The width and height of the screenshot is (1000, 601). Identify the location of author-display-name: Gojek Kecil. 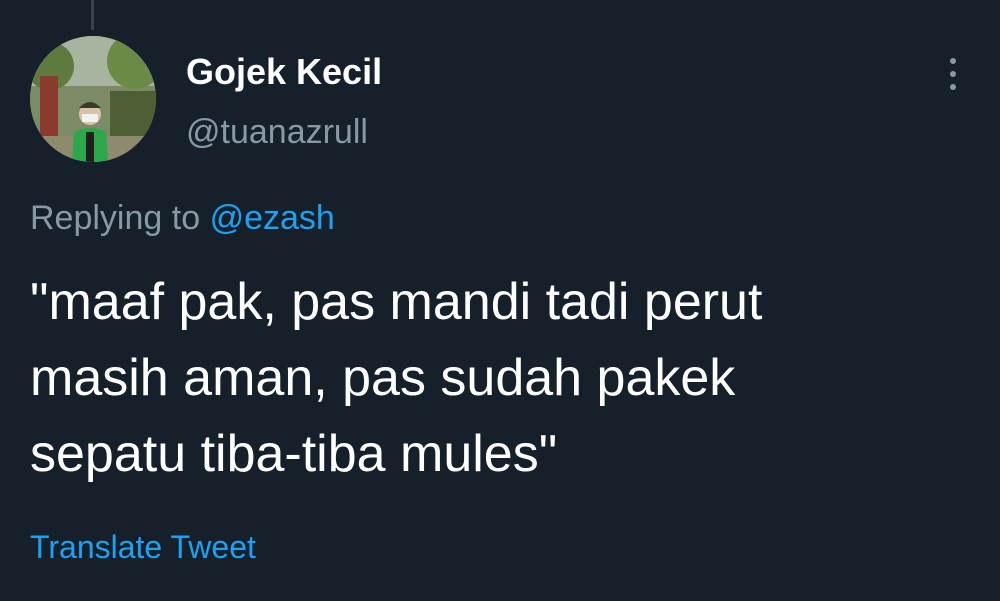
(284, 72).